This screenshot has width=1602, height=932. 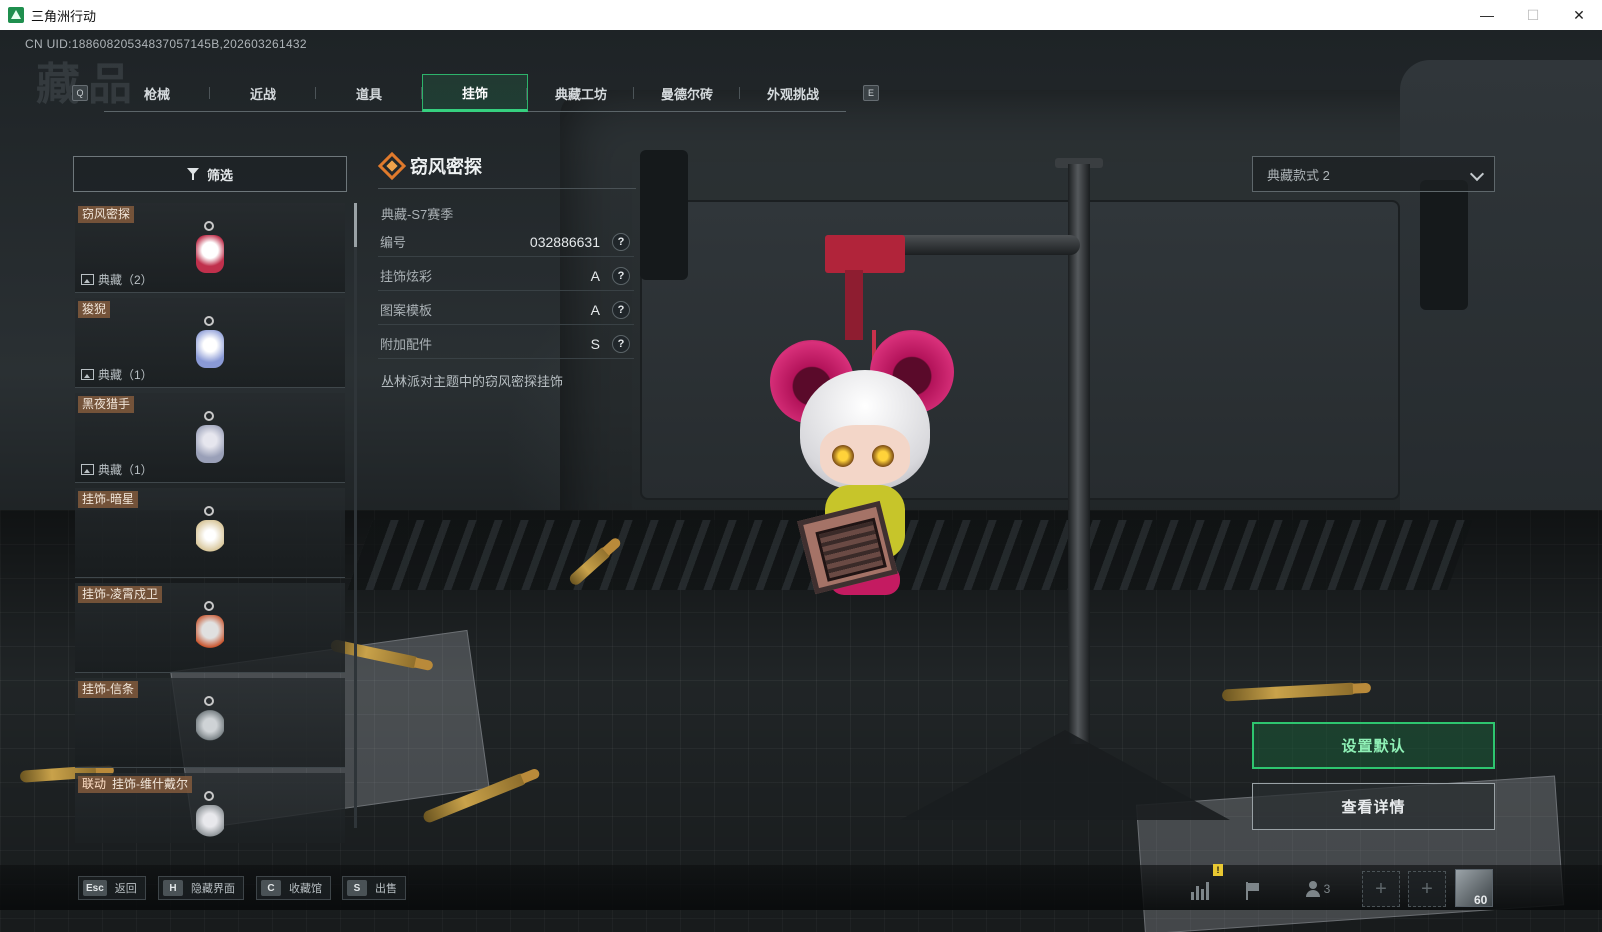 What do you see at coordinates (95, 888) in the screenshot?
I see `key-cap: Esc` at bounding box center [95, 888].